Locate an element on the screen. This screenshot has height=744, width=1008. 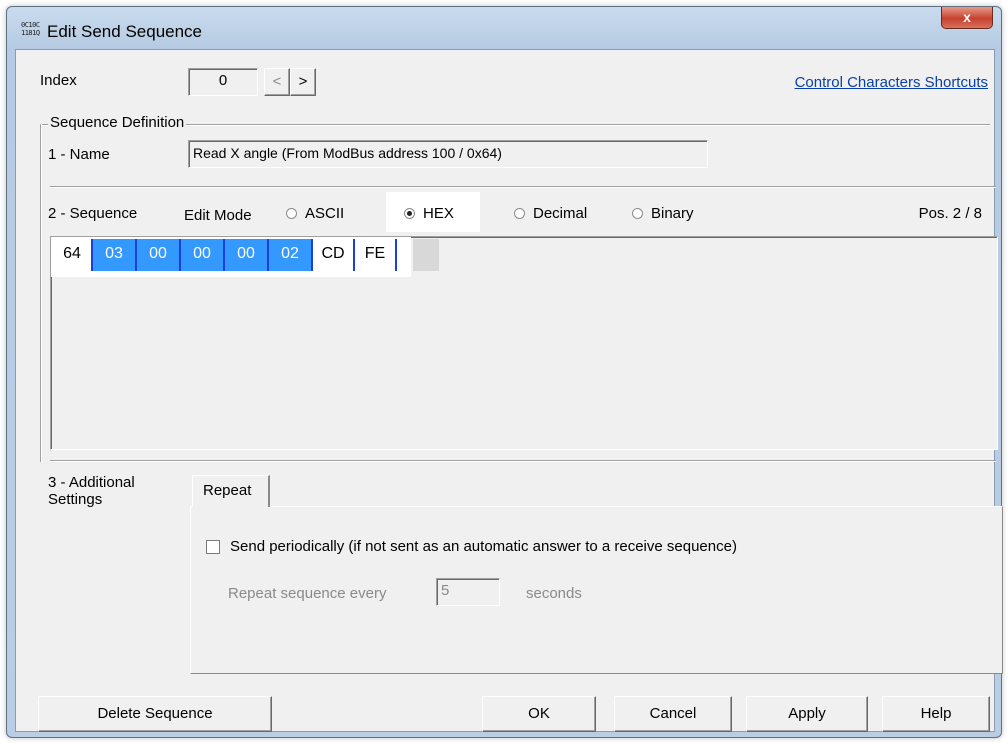
app-icon: 0C10C 1181Q is located at coordinates (32, 30).